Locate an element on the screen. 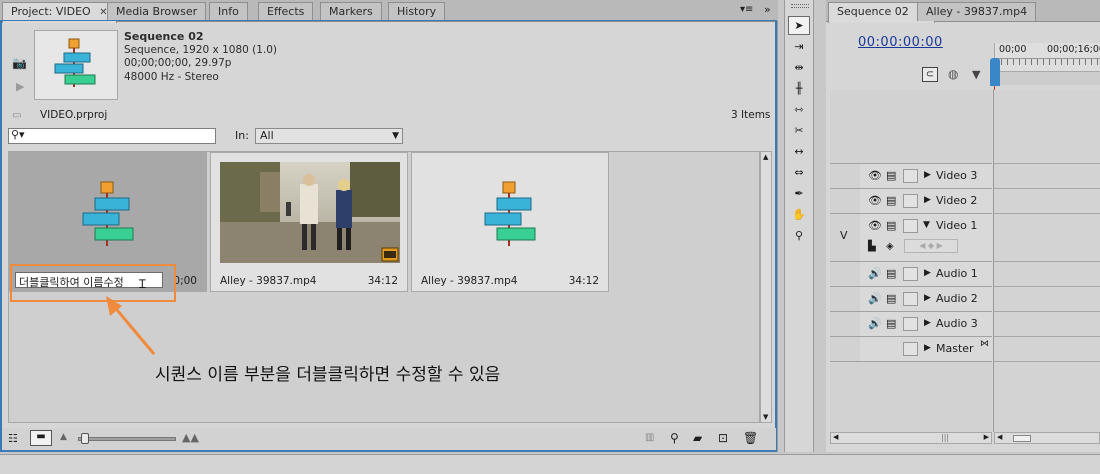 The width and height of the screenshot is (1100, 474). new-item-icon: ⊡ is located at coordinates (723, 438).